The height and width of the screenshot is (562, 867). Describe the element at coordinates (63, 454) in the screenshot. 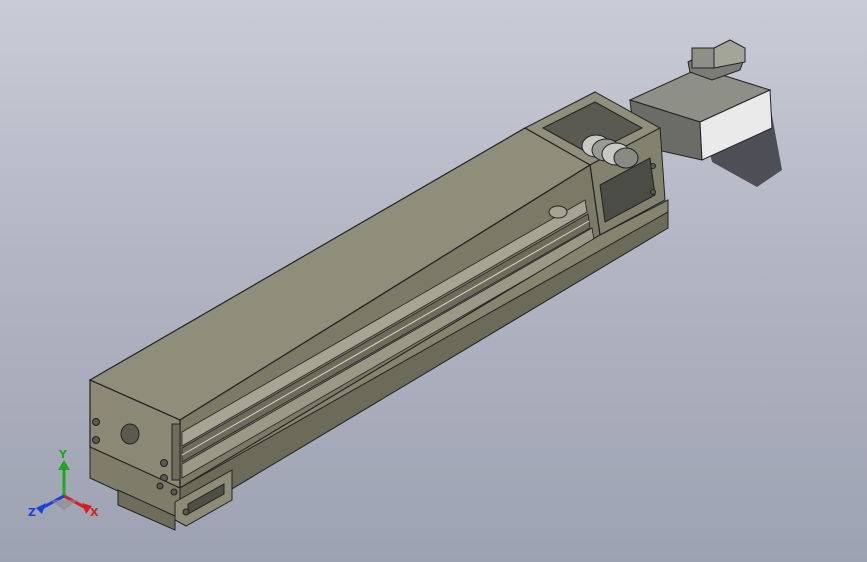

I see `y-axis-label: Y` at that location.